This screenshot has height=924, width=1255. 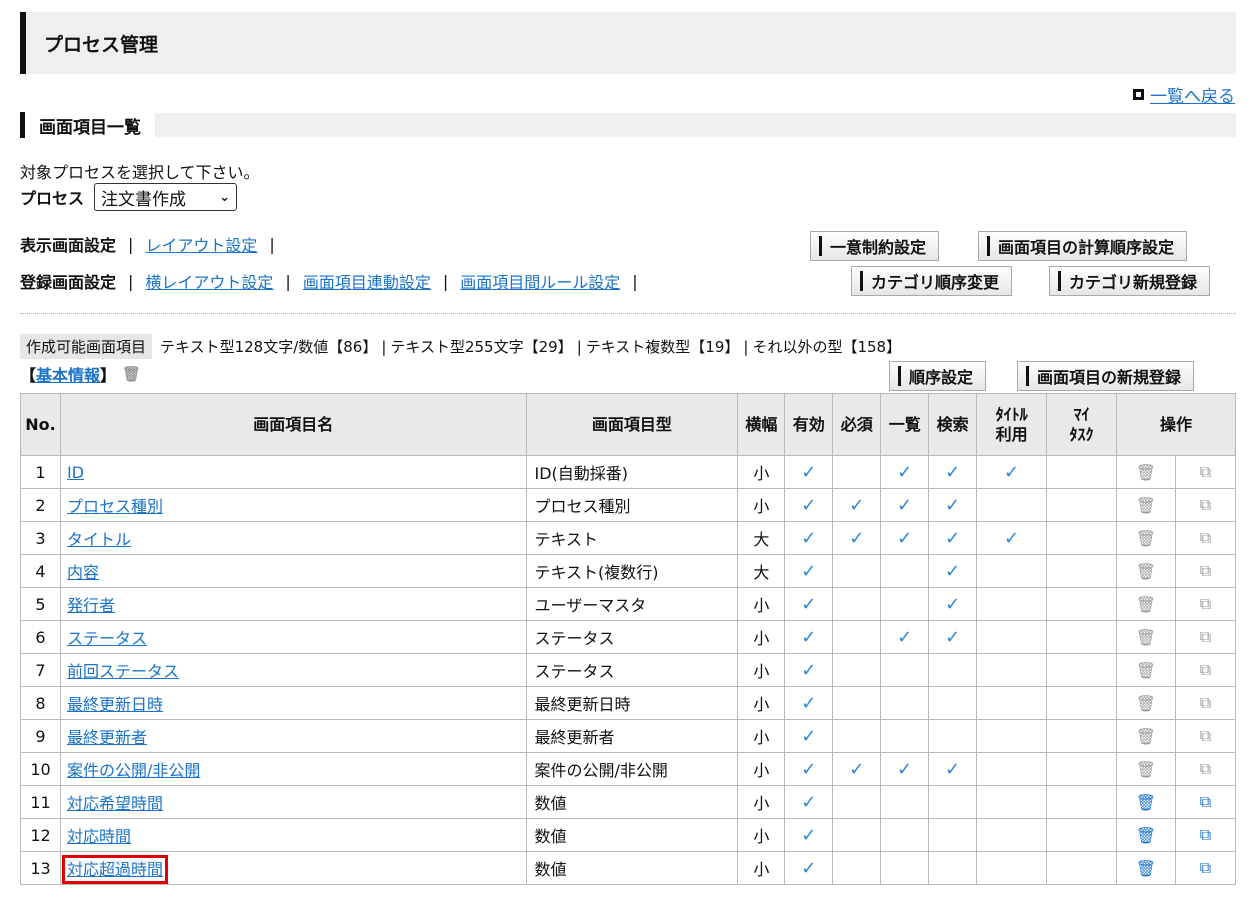 I want to click on item-type: ユーザーマスタ, so click(x=590, y=605).